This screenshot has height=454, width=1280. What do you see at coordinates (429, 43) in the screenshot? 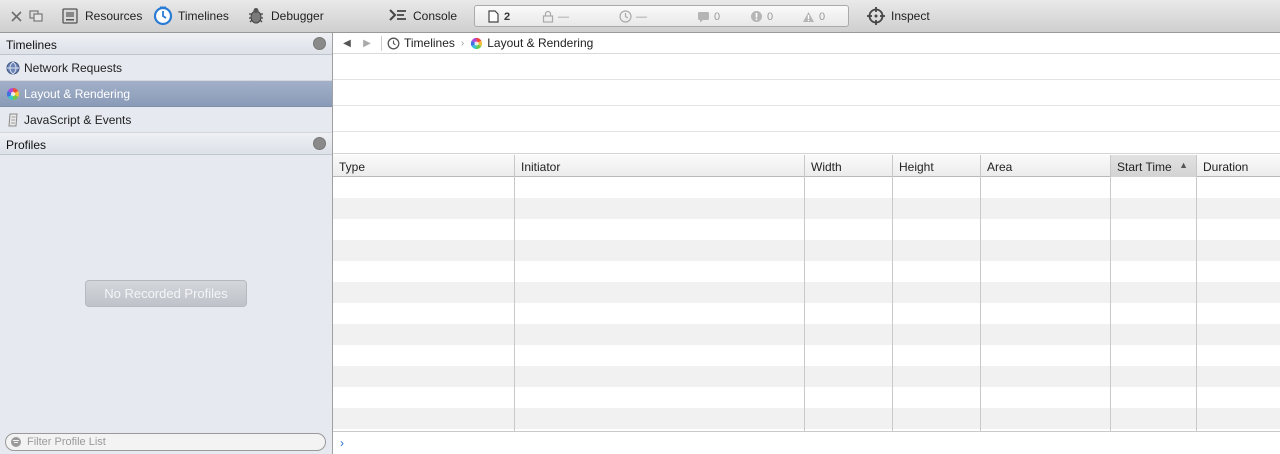
I see `breadcrumb-root-label: Timelines` at bounding box center [429, 43].